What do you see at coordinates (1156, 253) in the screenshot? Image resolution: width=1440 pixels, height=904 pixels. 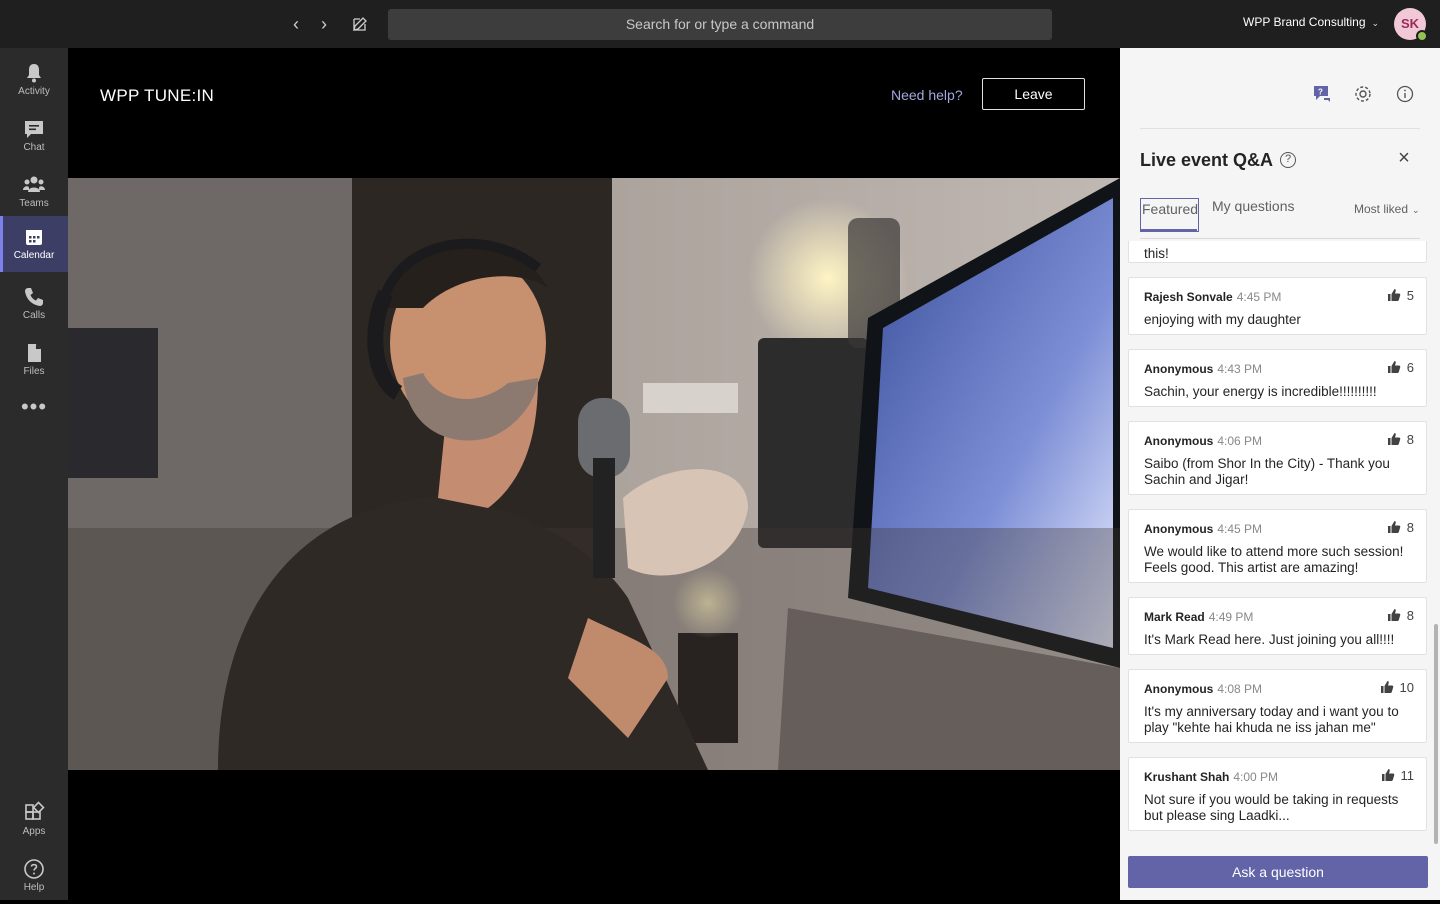 I see `question-text: this!` at bounding box center [1156, 253].